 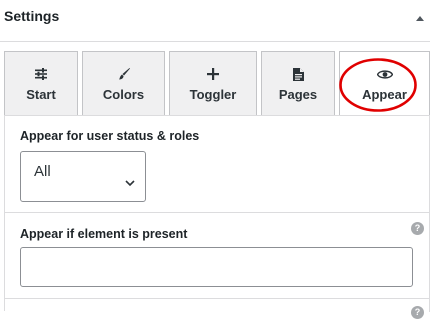 I want to click on tab-pages: Pages, so click(x=298, y=83).